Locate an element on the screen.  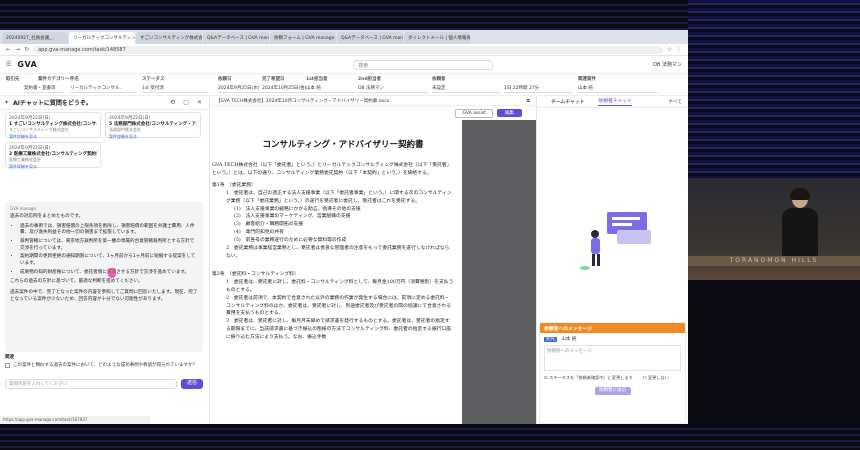
back-icon: ← is located at coordinates (8, 49).